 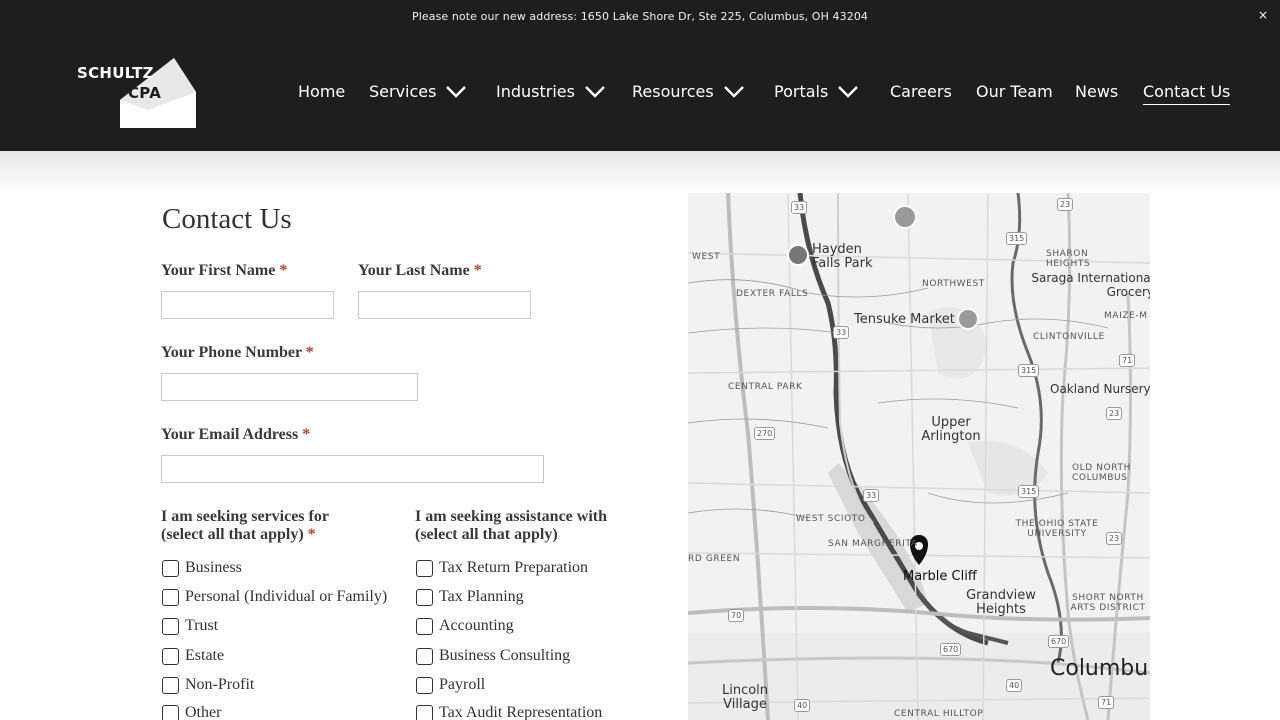 What do you see at coordinates (951, 429) in the screenshot?
I see `map-label: Upper Arlington` at bounding box center [951, 429].